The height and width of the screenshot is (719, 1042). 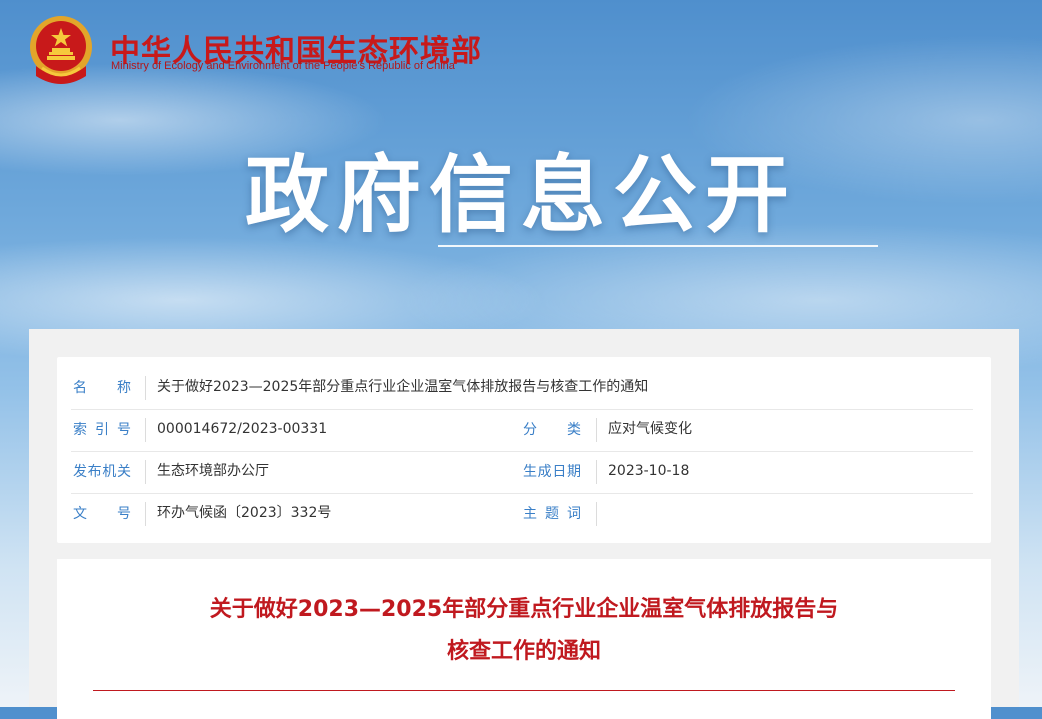 I want to click on article-title-line1: 关于做好2023—2025年部分重点行业企业温室气体排放报告与, so click(x=524, y=609).